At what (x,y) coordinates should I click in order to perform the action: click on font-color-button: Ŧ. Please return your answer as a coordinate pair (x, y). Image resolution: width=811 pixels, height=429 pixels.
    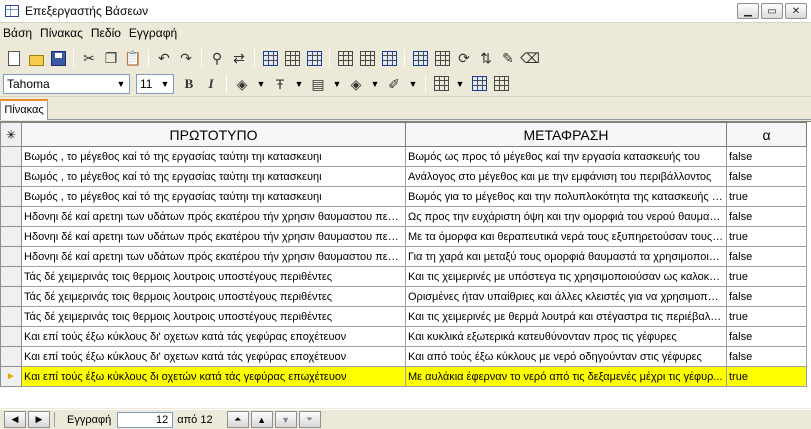
    Looking at the image, I should click on (280, 84).